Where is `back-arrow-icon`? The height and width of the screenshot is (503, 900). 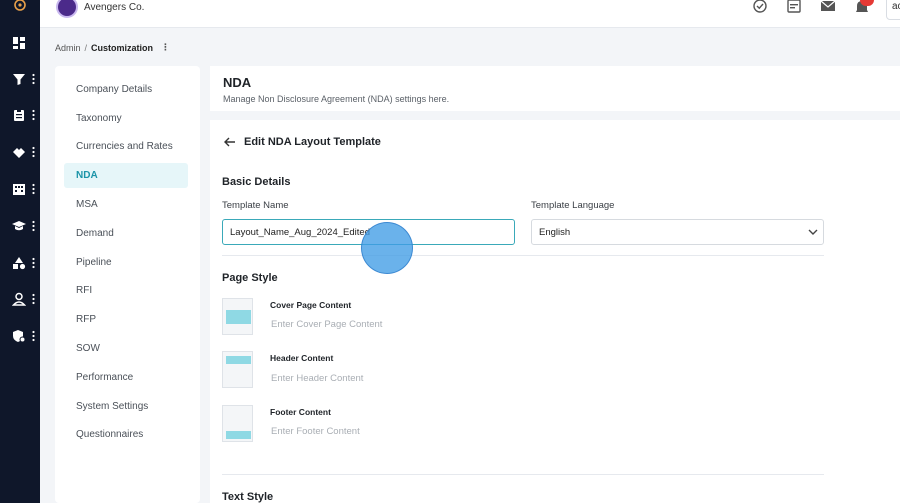 back-arrow-icon is located at coordinates (230, 142).